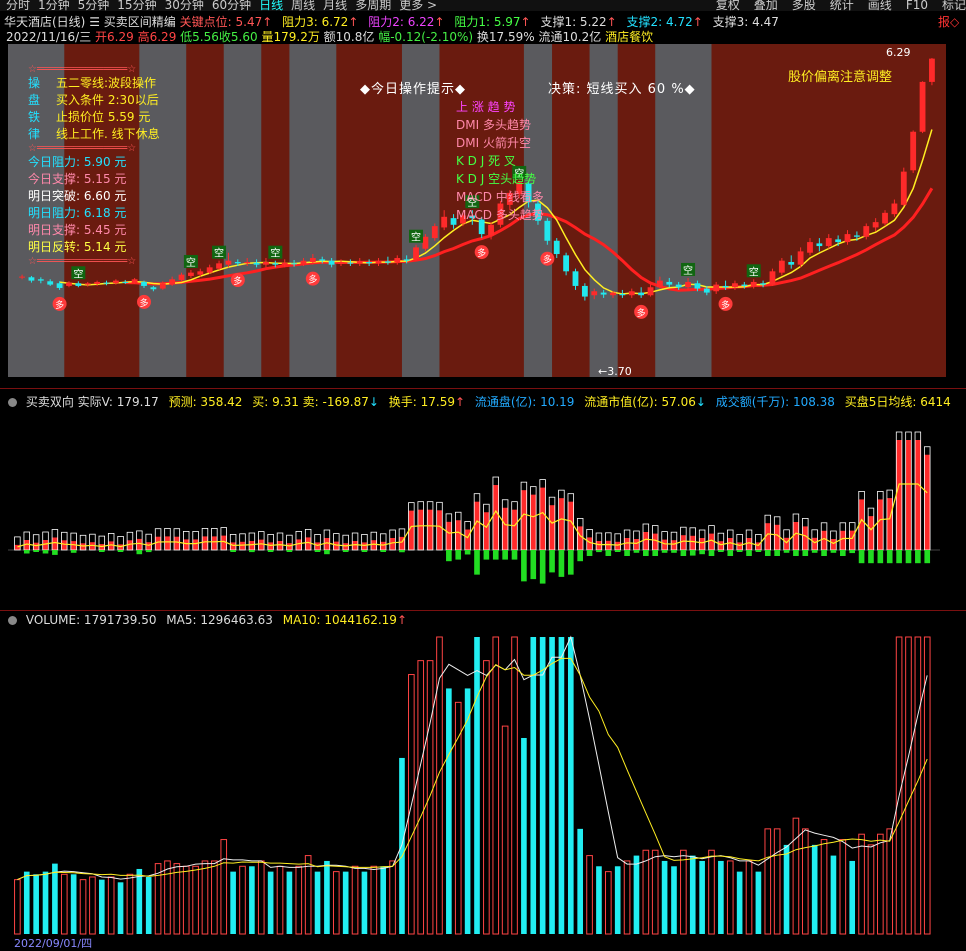 The width and height of the screenshot is (966, 951). What do you see at coordinates (140, 22) in the screenshot?
I see `indicator-name: 买卖区间精编` at bounding box center [140, 22].